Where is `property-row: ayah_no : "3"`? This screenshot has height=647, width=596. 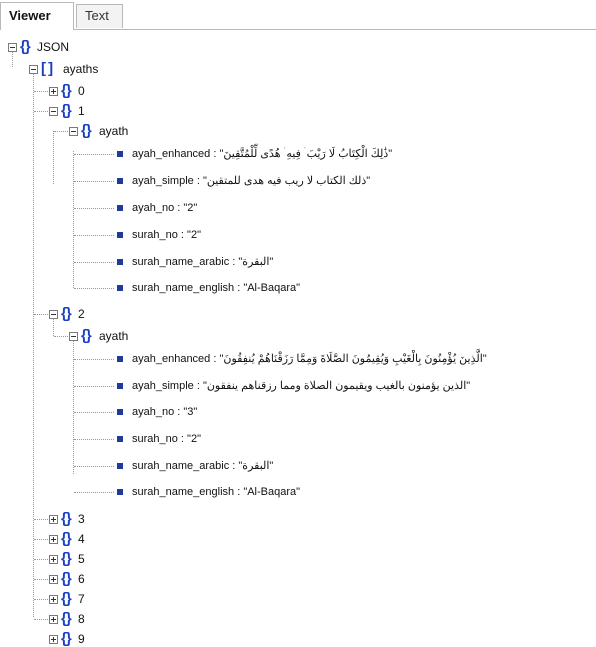 property-row: ayah_no : "3" is located at coordinates (164, 412).